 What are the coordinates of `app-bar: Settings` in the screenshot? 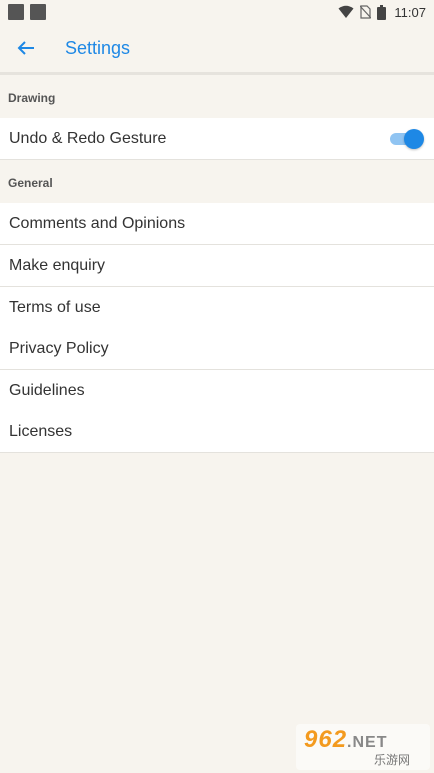 It's located at (217, 48).